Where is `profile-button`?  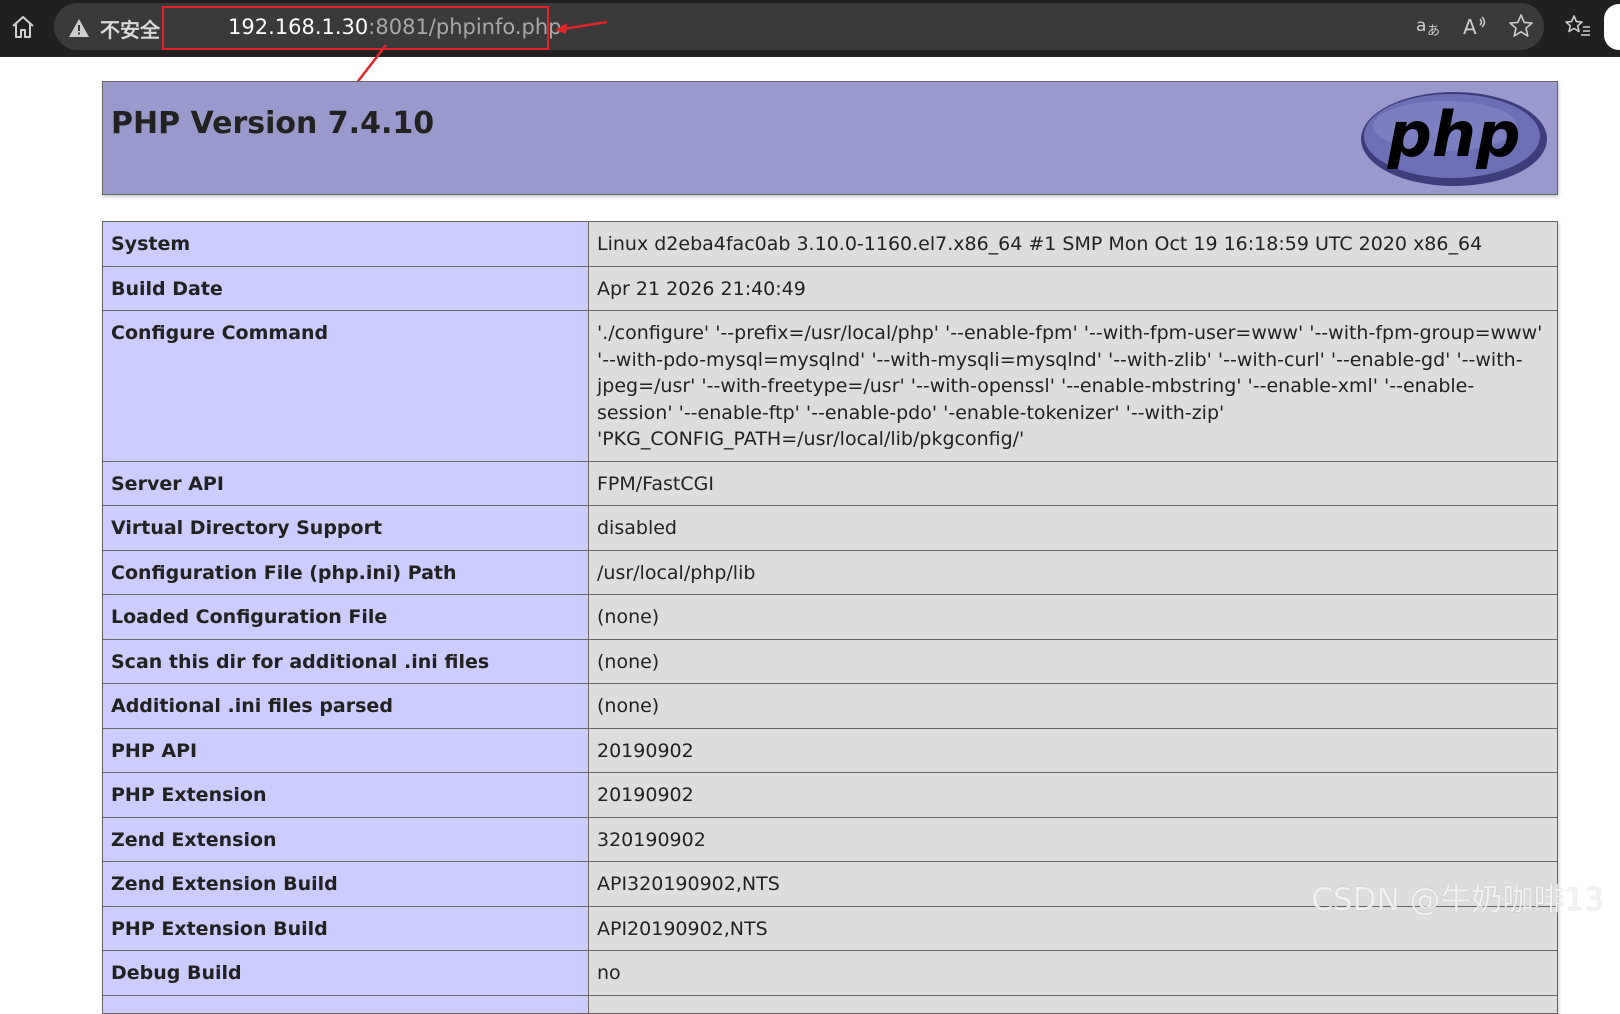 profile-button is located at coordinates (1612, 27).